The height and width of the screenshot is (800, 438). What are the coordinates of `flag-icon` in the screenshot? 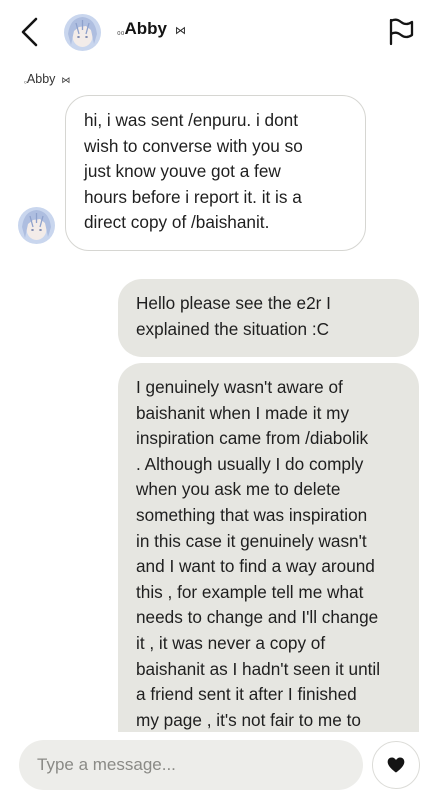 It's located at (401, 32).